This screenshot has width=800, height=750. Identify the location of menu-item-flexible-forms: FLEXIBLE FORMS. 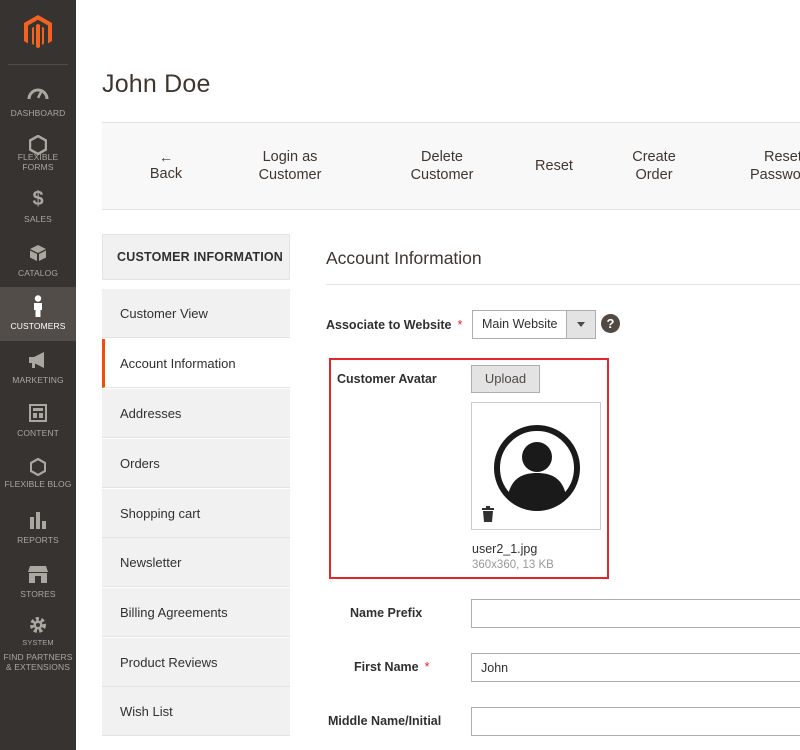
(38, 153).